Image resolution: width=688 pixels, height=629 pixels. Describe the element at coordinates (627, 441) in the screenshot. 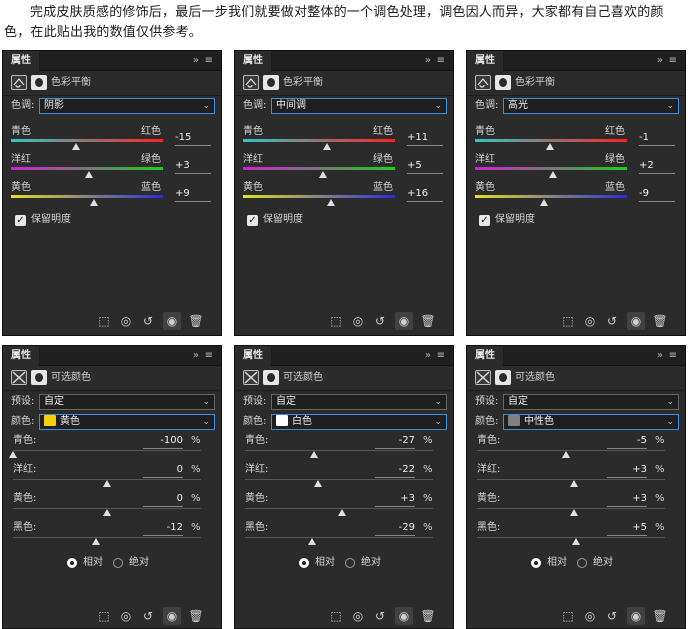

I see `slider-value-field: -5` at that location.